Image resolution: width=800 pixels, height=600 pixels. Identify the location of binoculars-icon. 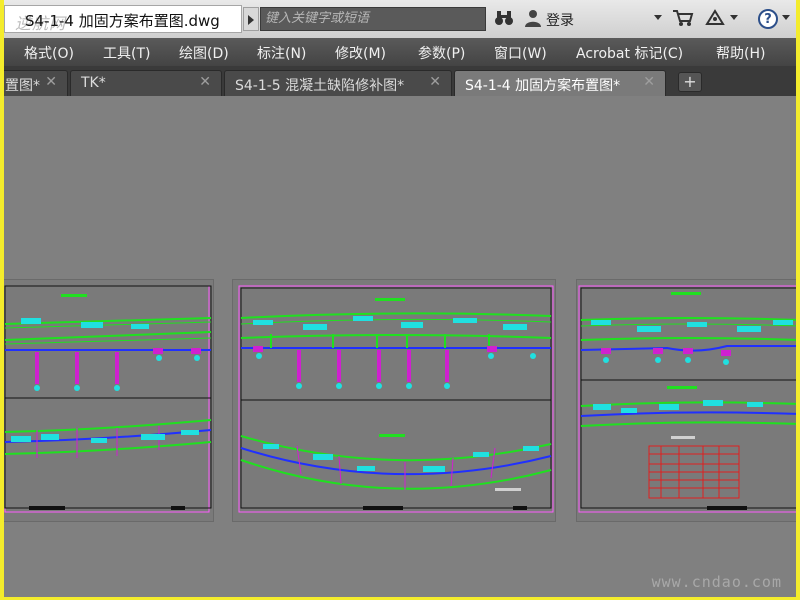
(504, 20).